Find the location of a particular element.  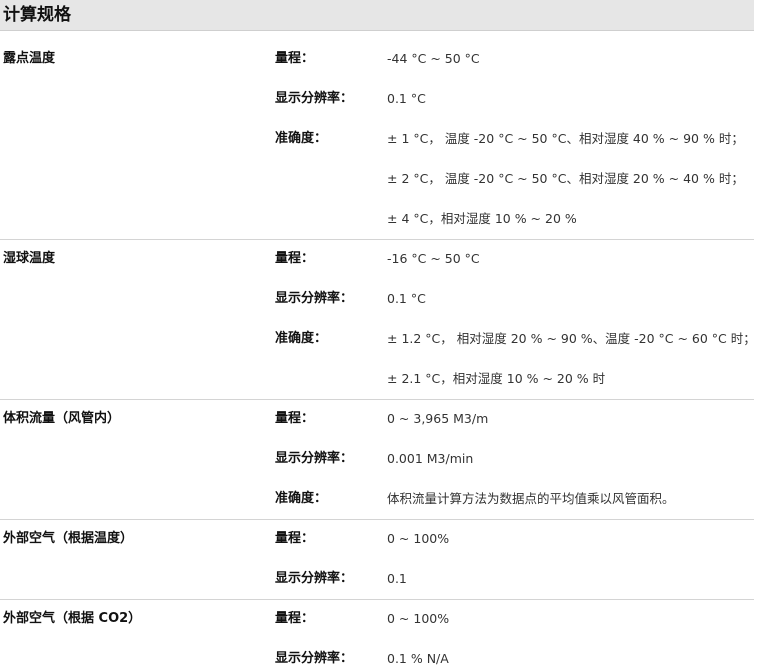

spec-value-accuracy-3: ± 4 °C，相对湿度 10 % ~ 20 % is located at coordinates (482, 218).